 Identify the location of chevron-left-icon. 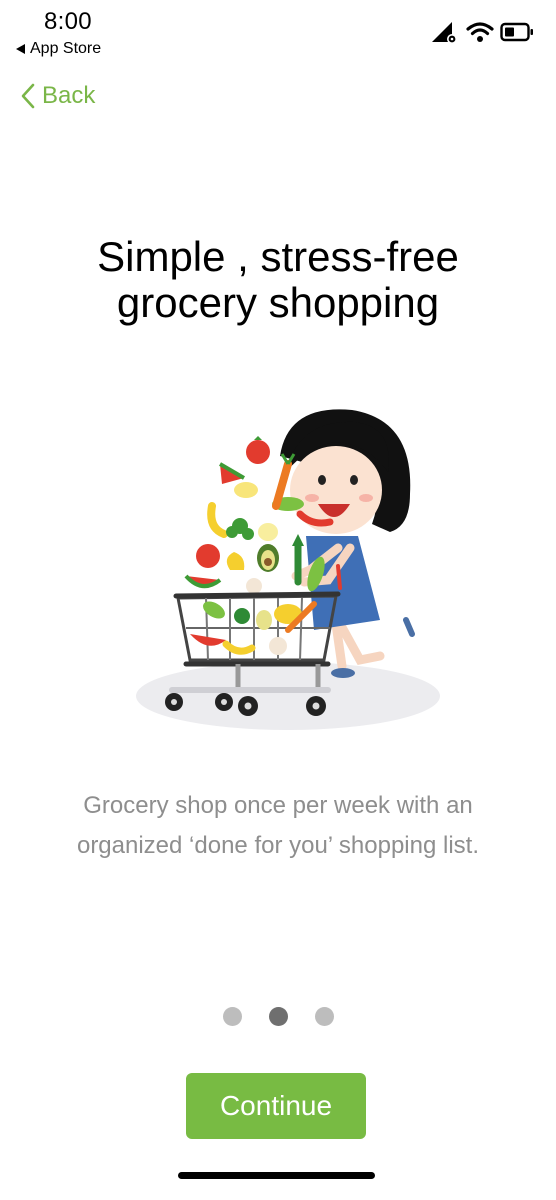
(28, 96).